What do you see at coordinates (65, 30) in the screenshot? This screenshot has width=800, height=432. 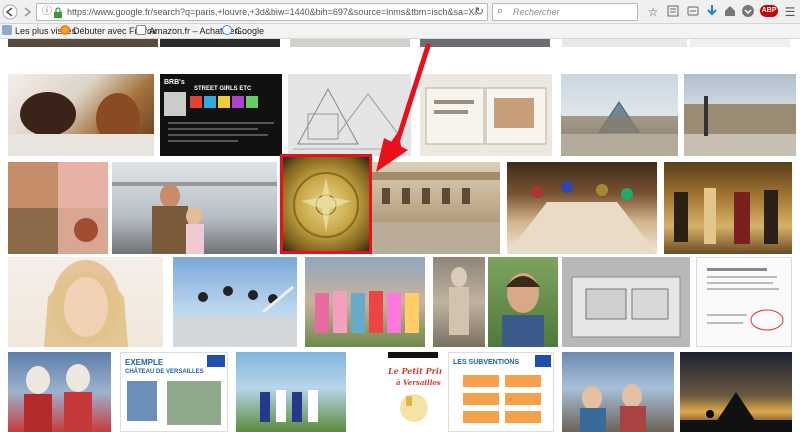 I see `firefox-icon` at bounding box center [65, 30].